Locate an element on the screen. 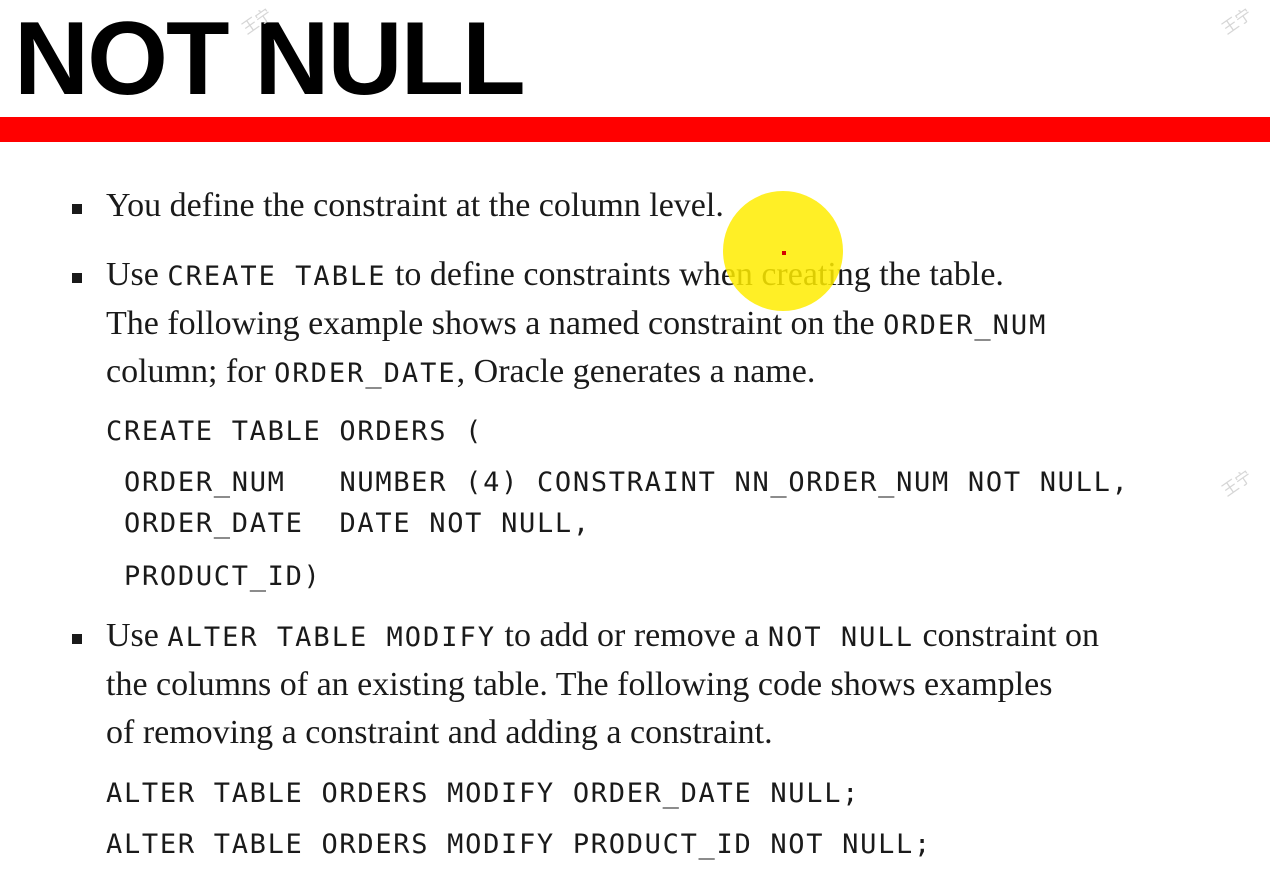  bullet-2-text: column; for is located at coordinates (190, 371).